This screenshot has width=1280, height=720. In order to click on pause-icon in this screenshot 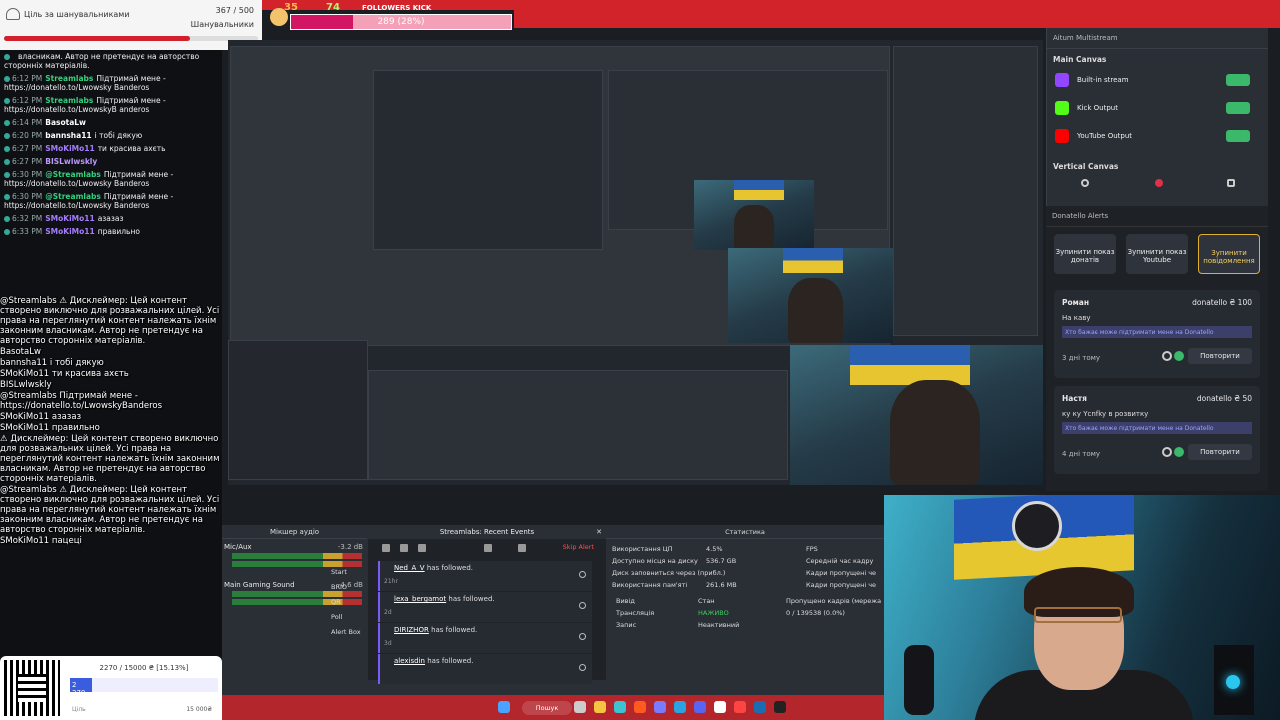, I will do `click(386, 548)`.